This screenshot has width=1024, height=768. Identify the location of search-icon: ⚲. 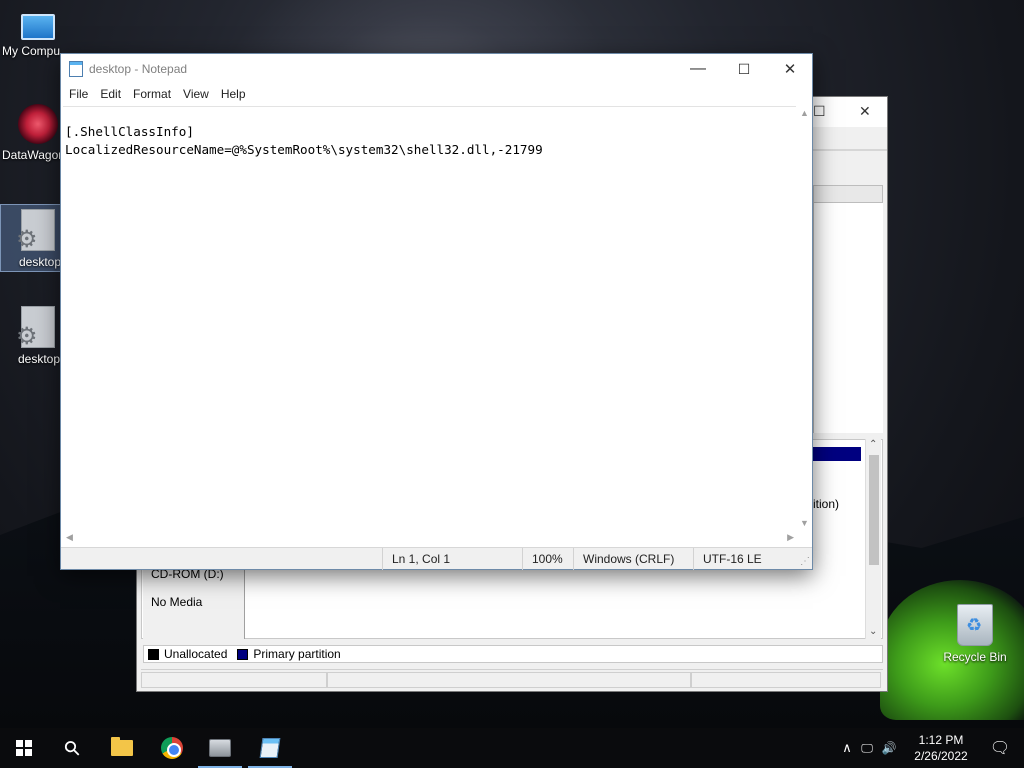
(72, 748).